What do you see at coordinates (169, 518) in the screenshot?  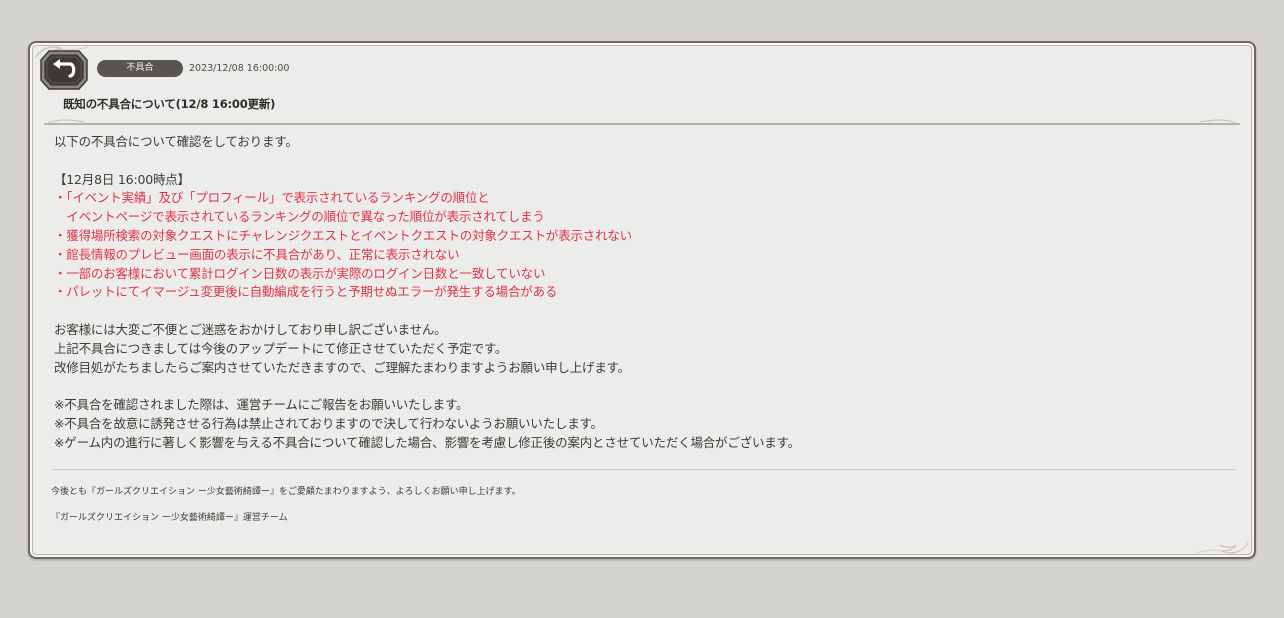 I see `signature-text: 『ガールズクリエイション ー少女藝術綺譚ー』運営チーム` at bounding box center [169, 518].